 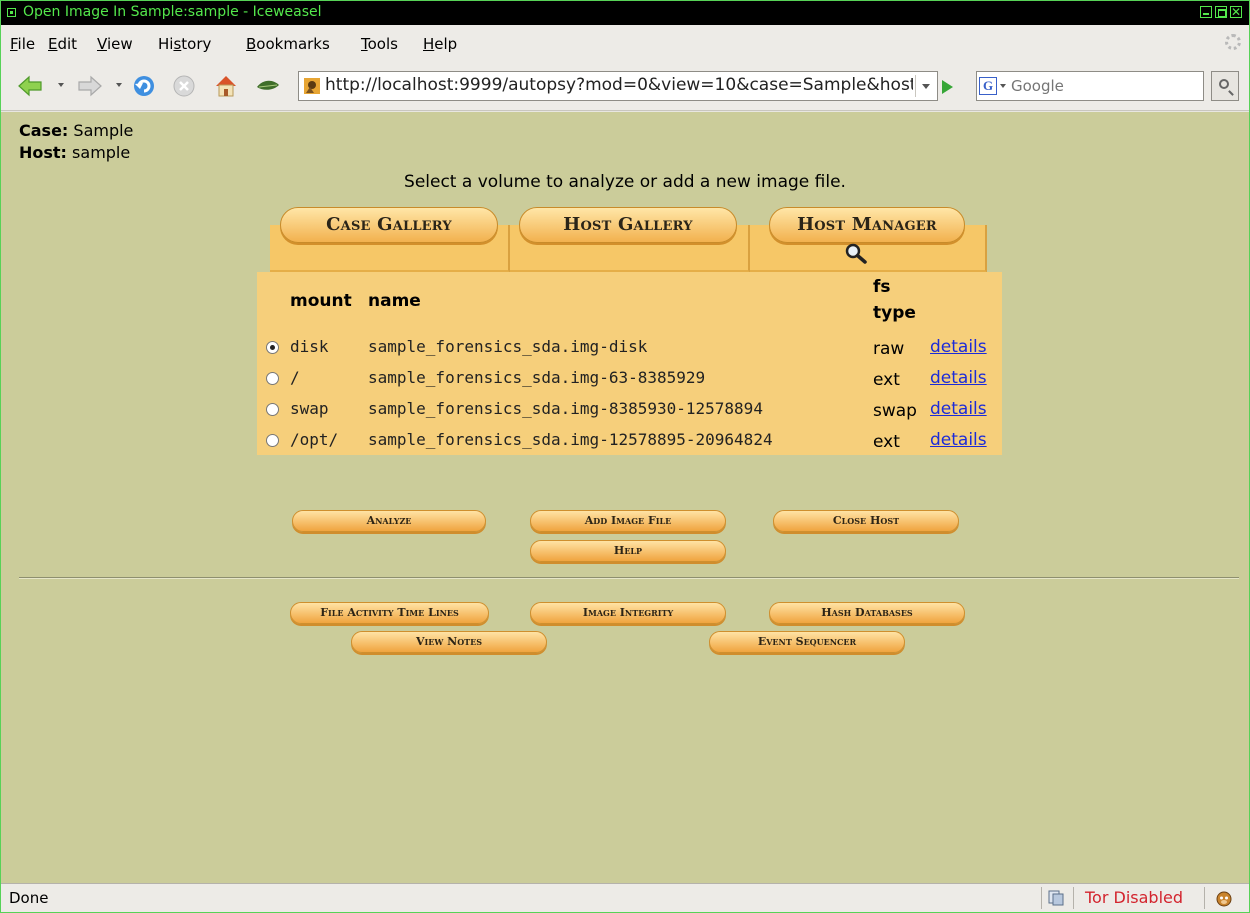 What do you see at coordinates (537, 377) in the screenshot?
I see `name-cell: sample_forensics_sda.img-63-8385929` at bounding box center [537, 377].